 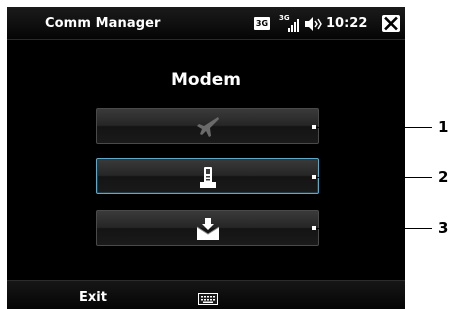 I want to click on flight-mode-button, so click(x=207, y=126).